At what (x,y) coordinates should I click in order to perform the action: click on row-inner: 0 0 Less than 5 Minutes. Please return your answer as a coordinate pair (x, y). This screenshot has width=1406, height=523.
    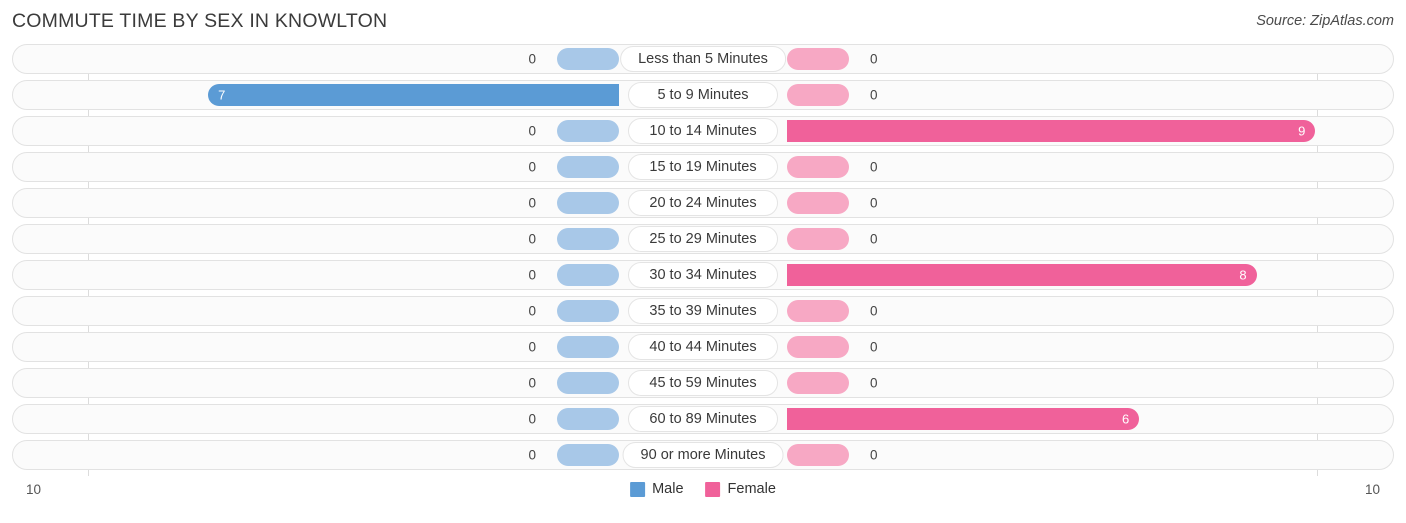
    Looking at the image, I should click on (703, 59).